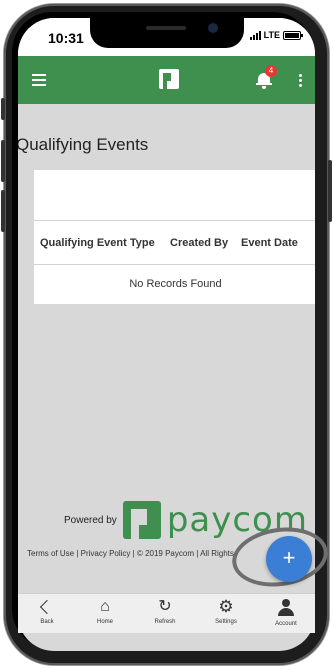  I want to click on add-button: +, so click(289, 559).